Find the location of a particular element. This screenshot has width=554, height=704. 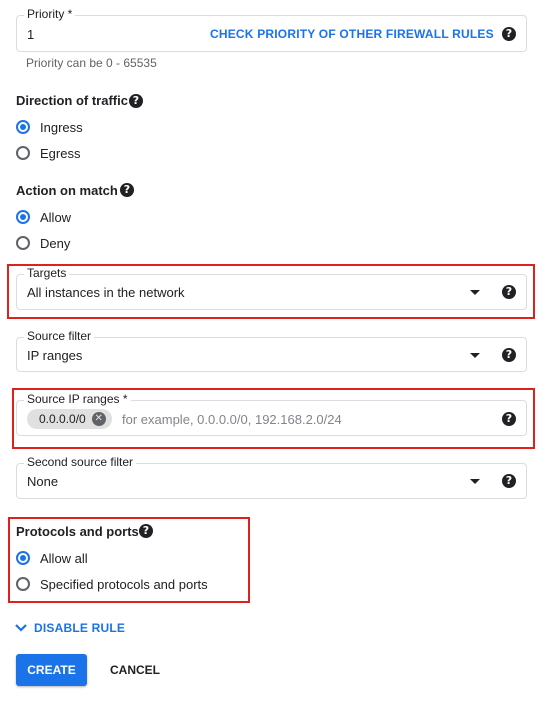

second-source-filter-label: Second source filter is located at coordinates (80, 462).